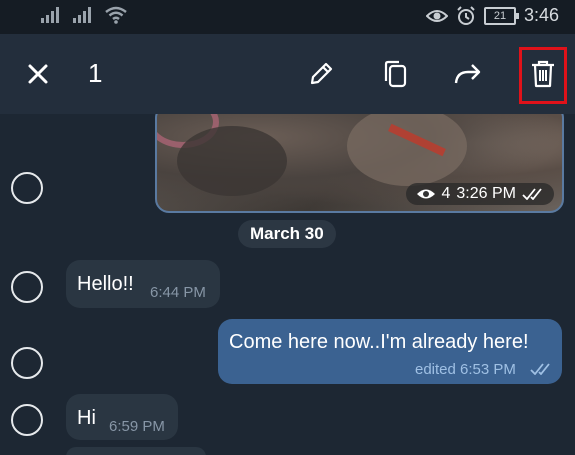 The image size is (575, 455). I want to click on alarm-icon, so click(466, 15).